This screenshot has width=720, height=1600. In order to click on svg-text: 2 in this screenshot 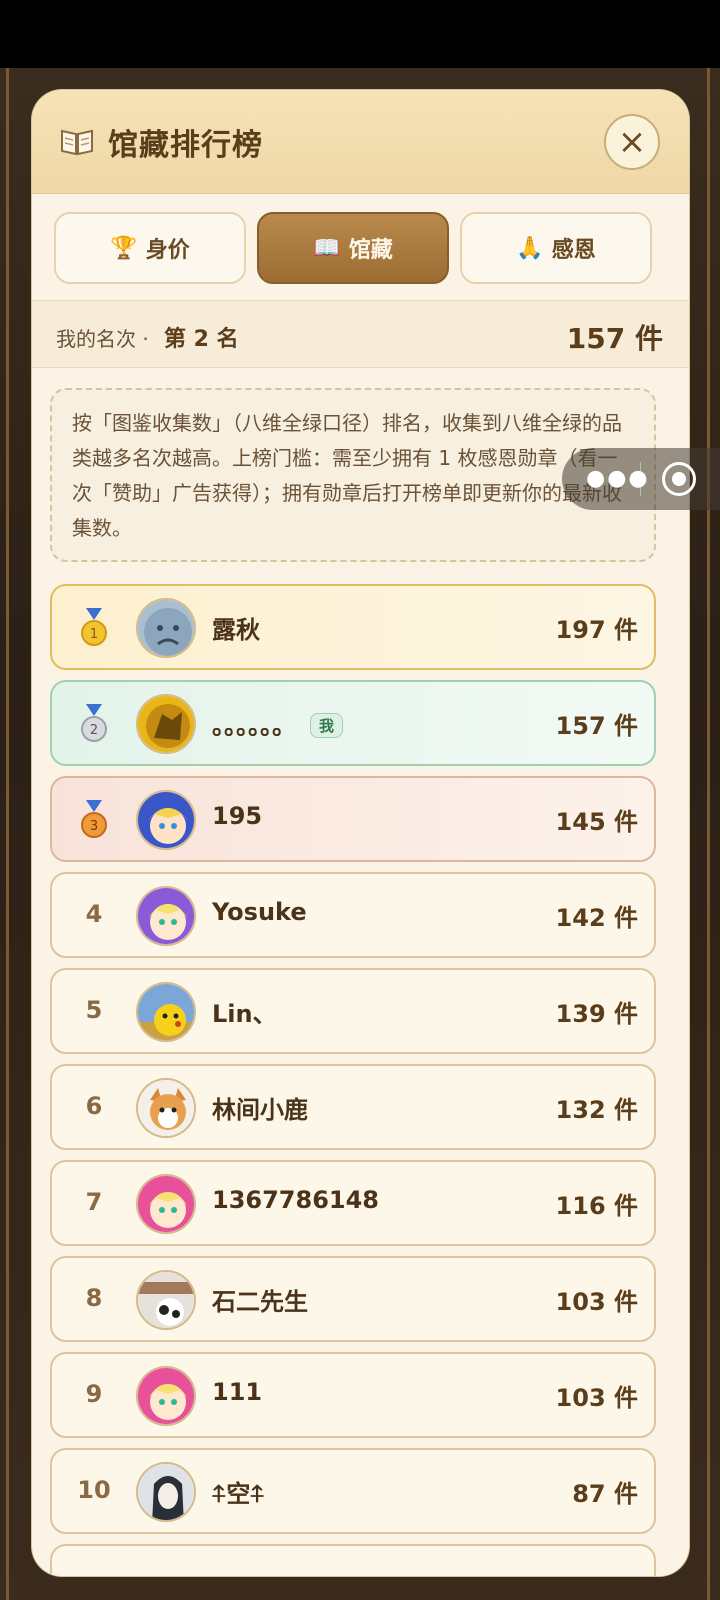, I will do `click(94, 730)`.